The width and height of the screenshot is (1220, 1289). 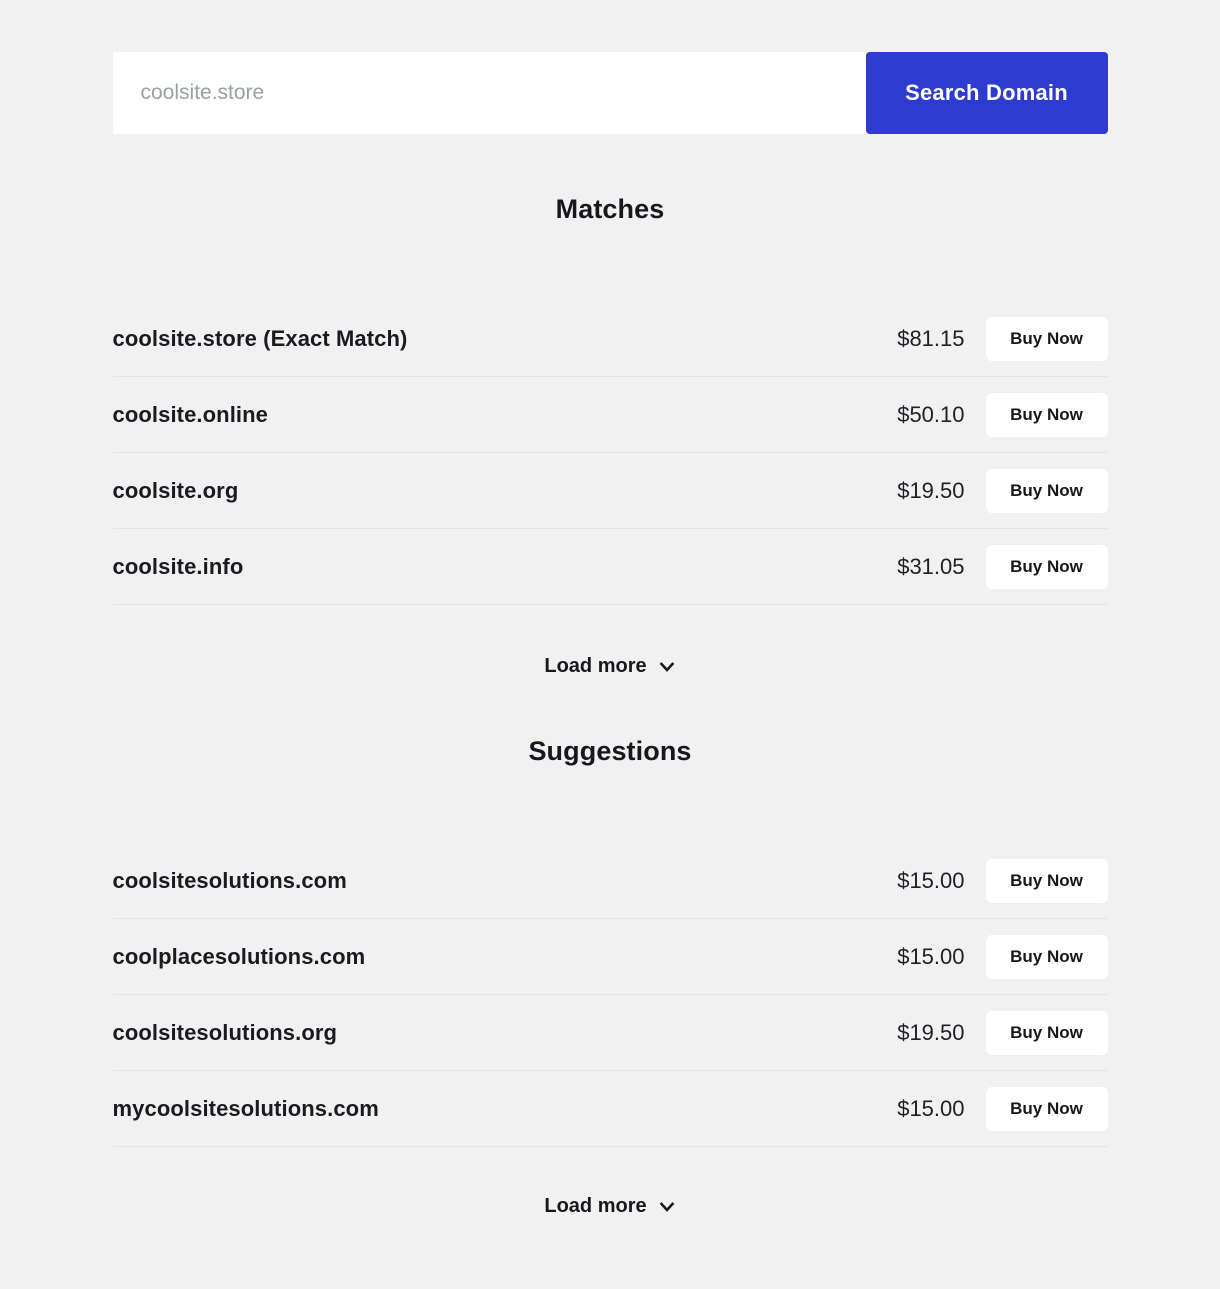 I want to click on domain-name: coolsite.org, so click(x=175, y=490).